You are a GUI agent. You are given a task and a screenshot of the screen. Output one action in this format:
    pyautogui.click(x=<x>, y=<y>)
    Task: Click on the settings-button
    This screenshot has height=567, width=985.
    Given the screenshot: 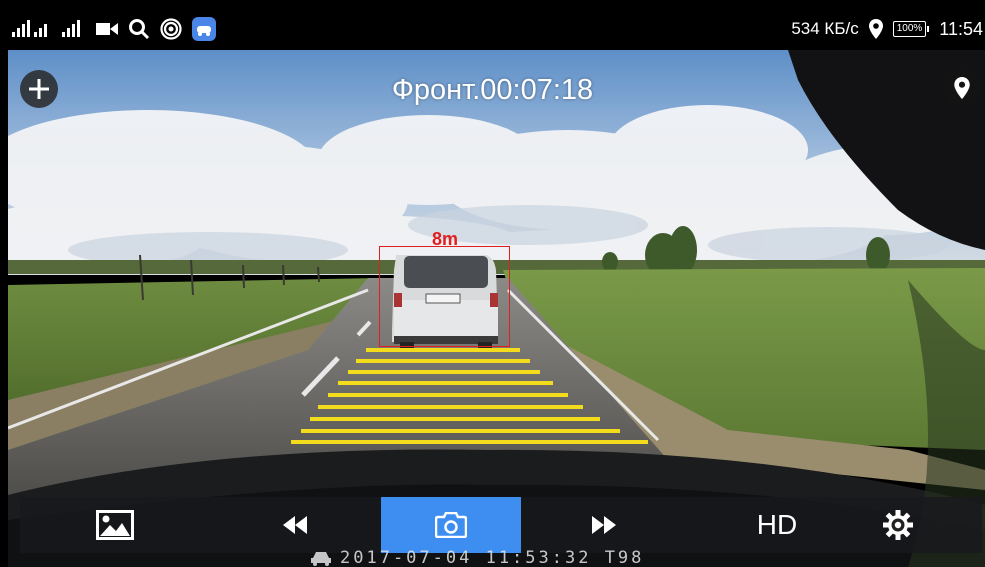 What is the action you would take?
    pyautogui.click(x=898, y=525)
    